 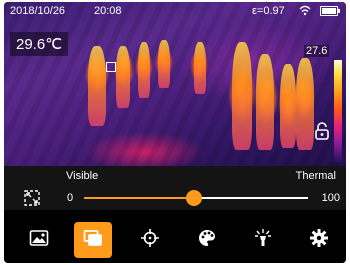 I want to click on blend-slider-thumb, so click(x=193, y=198).